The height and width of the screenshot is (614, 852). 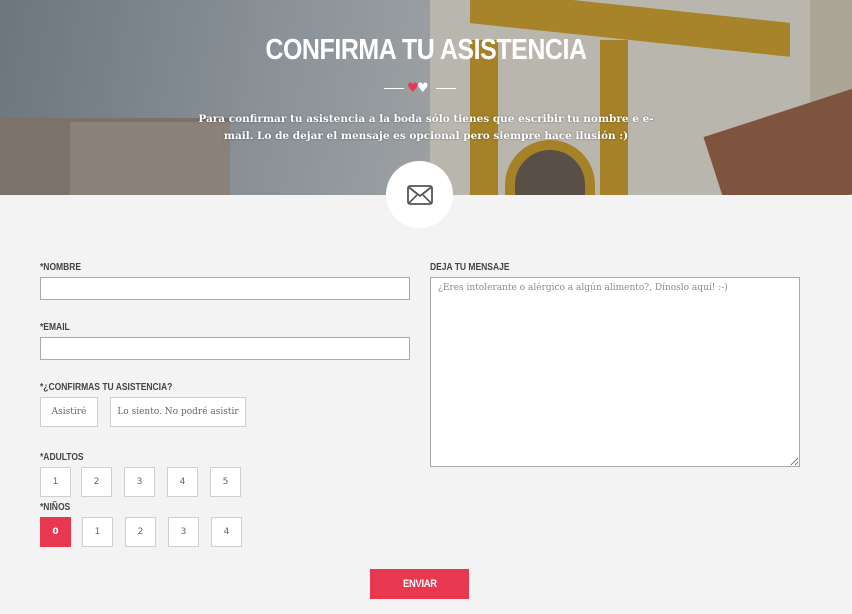 What do you see at coordinates (225, 348) in the screenshot?
I see `email-field` at bounding box center [225, 348].